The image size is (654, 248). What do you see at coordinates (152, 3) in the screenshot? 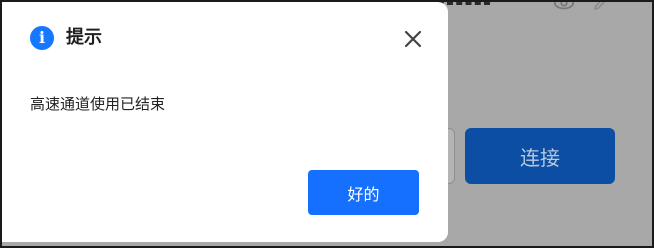
I see `background-edge` at bounding box center [152, 3].